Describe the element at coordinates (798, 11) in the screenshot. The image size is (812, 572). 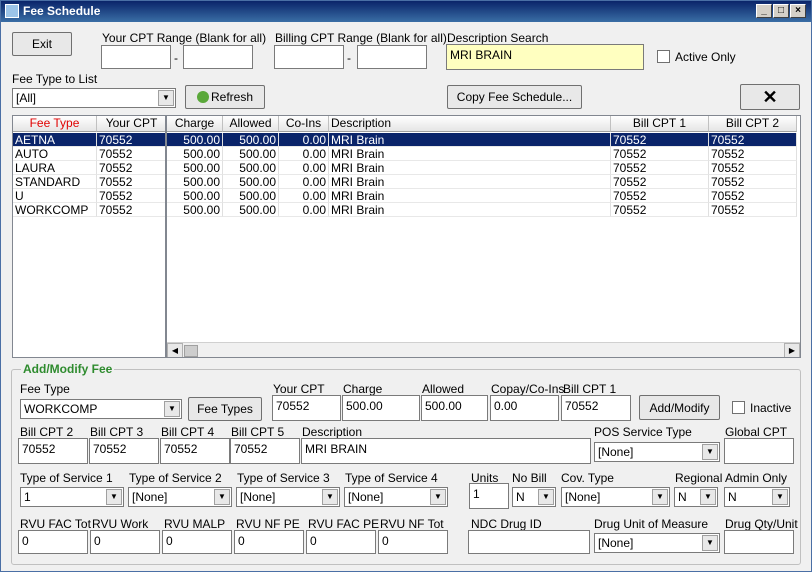
I see `close-window-button: ×` at that location.